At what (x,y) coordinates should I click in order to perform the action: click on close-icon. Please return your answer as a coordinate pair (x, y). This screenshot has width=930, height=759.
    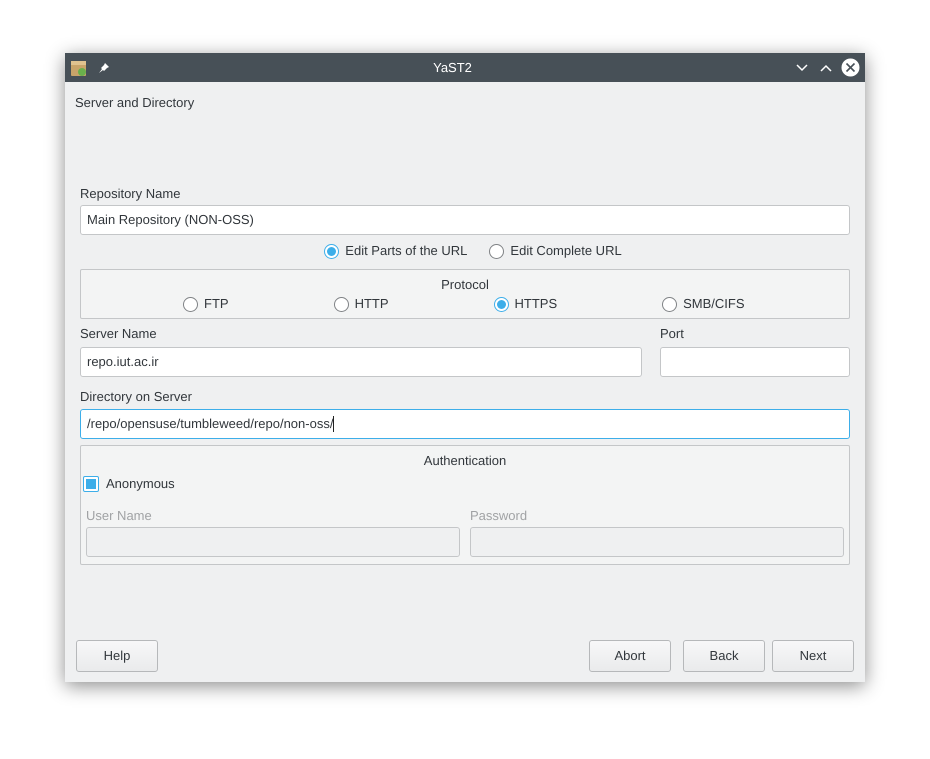
    Looking at the image, I should click on (850, 67).